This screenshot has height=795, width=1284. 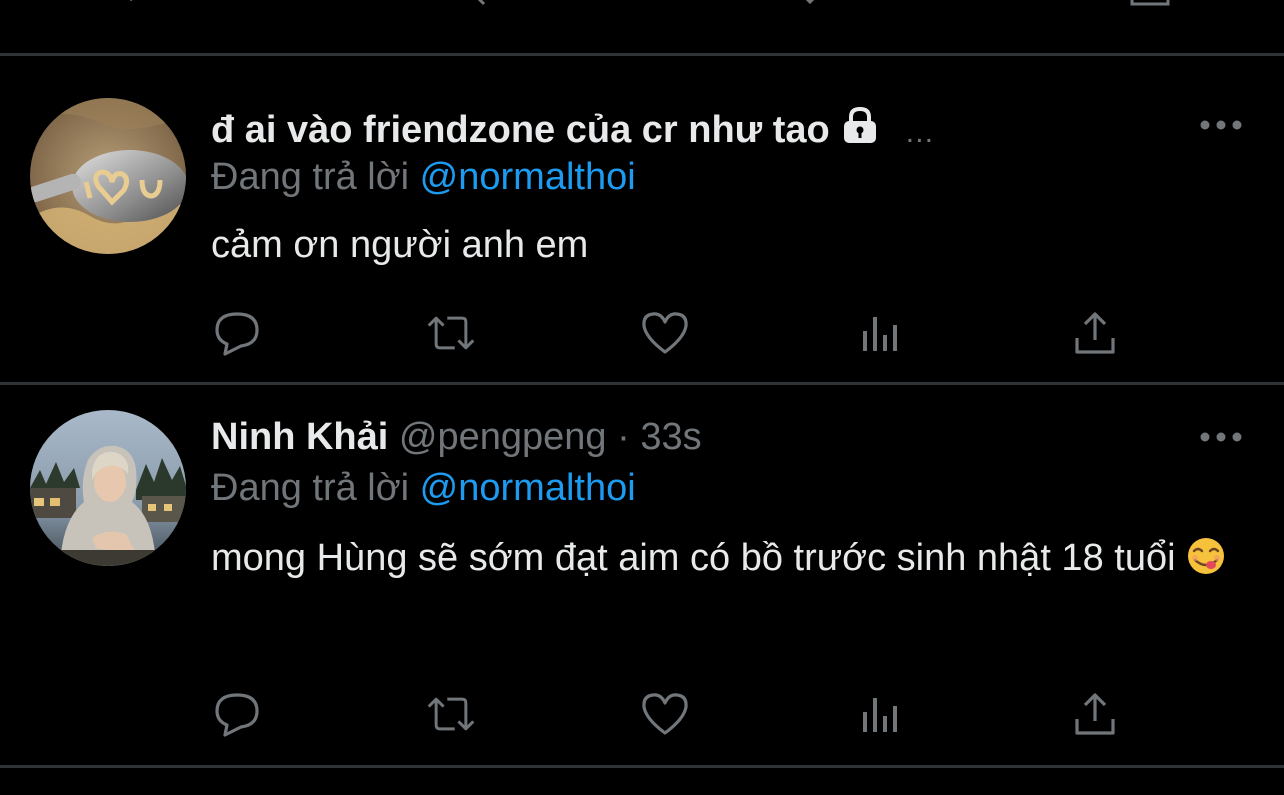 What do you see at coordinates (642, 766) in the screenshot?
I see `divider` at bounding box center [642, 766].